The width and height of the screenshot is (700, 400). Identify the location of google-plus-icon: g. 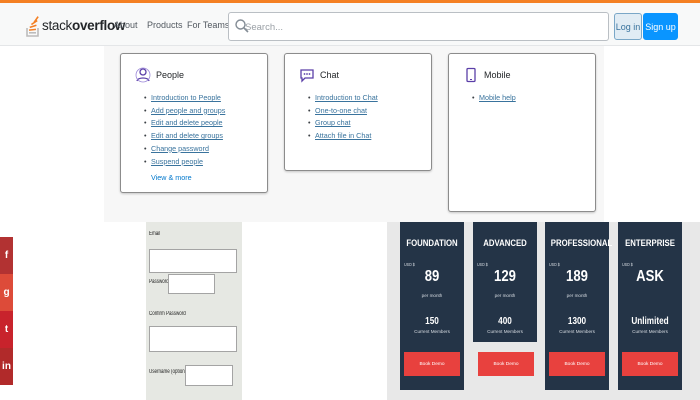
(6, 292).